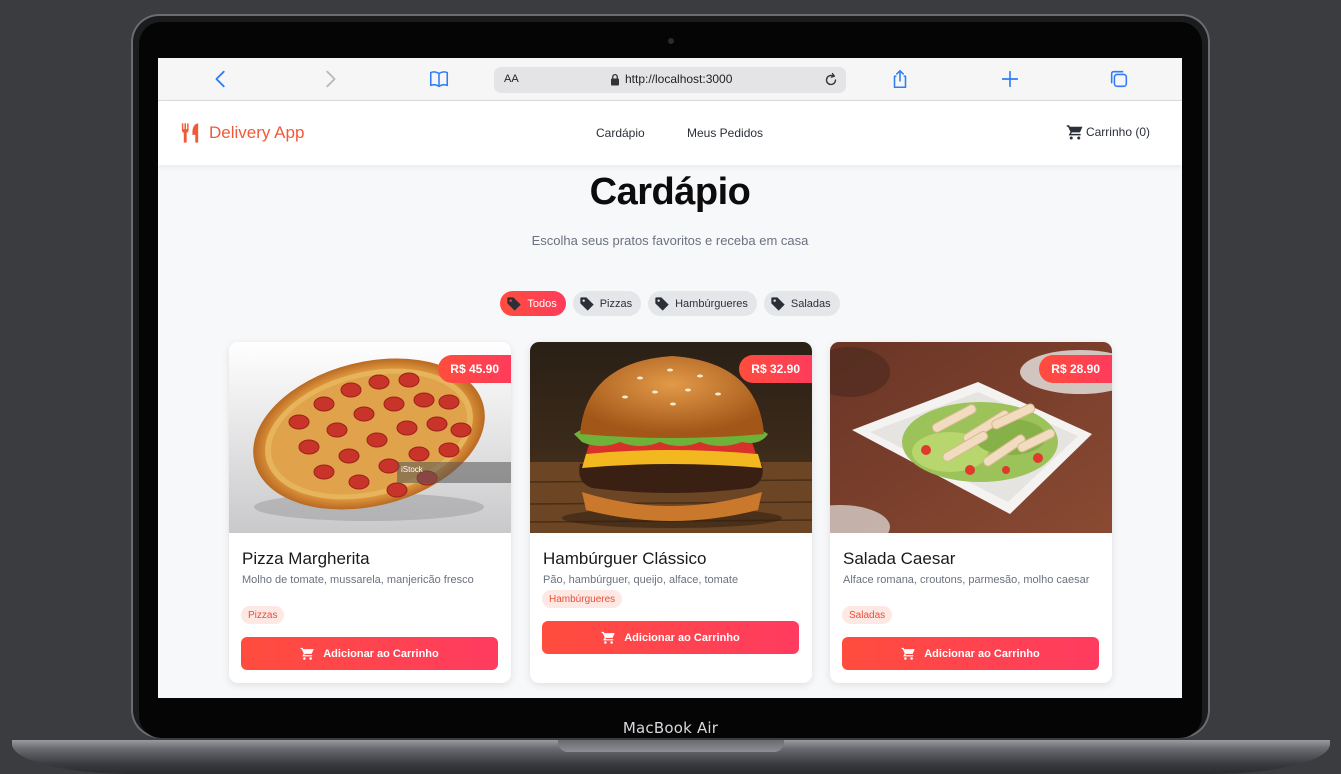  Describe the element at coordinates (679, 79) in the screenshot. I see `url-text: http://localhost:3000` at that location.